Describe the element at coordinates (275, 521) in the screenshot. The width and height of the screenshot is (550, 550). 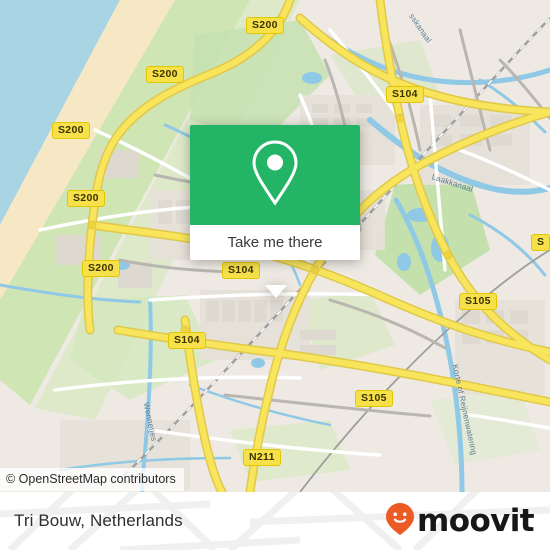
I see `footer-bar: Tri Bouw, Netherlands moovit` at that location.